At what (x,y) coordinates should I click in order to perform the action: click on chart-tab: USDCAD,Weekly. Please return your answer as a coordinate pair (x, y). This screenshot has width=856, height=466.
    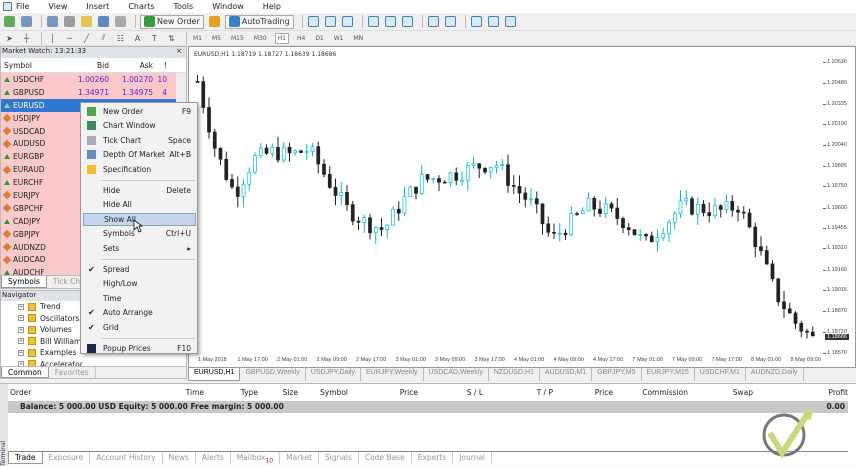
    Looking at the image, I should click on (456, 374).